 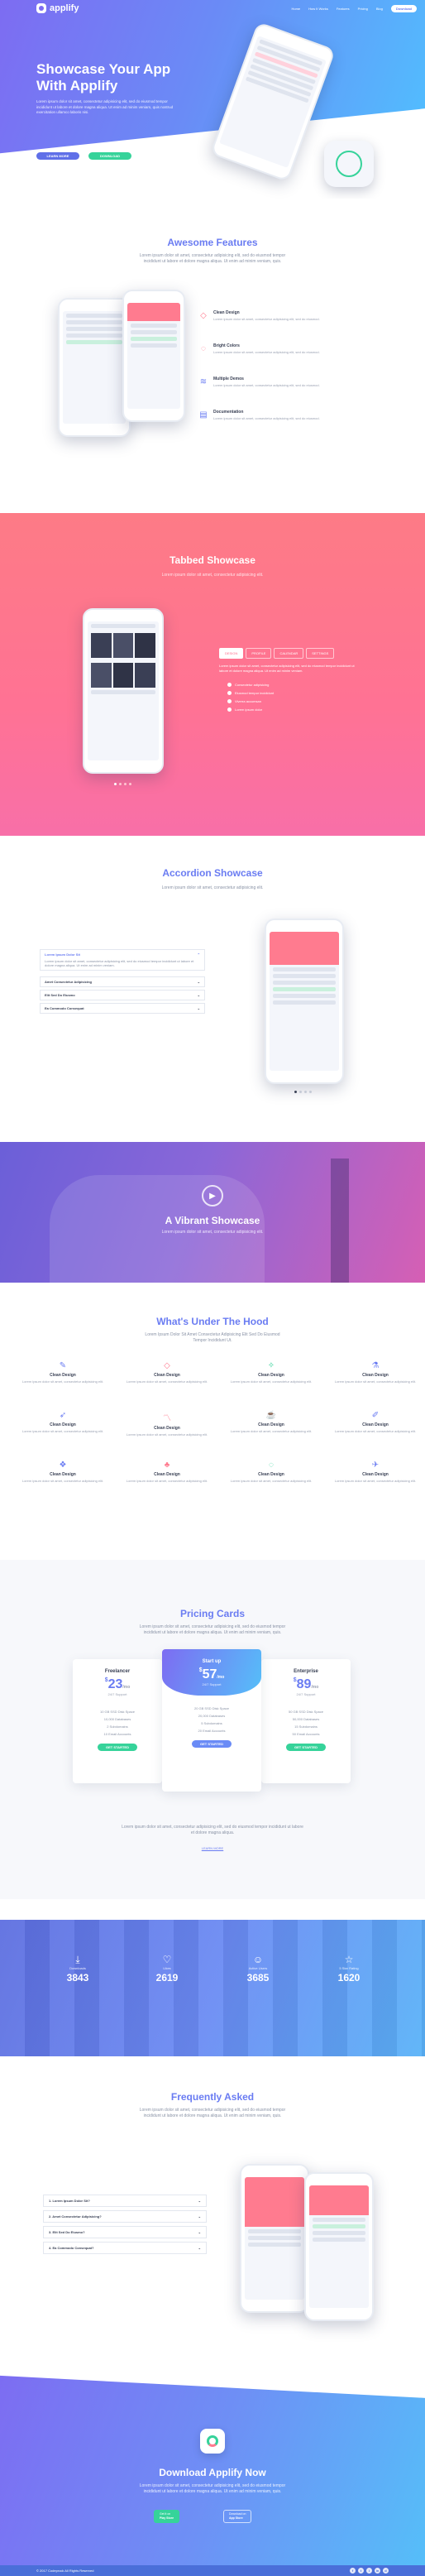 What do you see at coordinates (295, 9) in the screenshot?
I see `nav-item-home: Home` at bounding box center [295, 9].